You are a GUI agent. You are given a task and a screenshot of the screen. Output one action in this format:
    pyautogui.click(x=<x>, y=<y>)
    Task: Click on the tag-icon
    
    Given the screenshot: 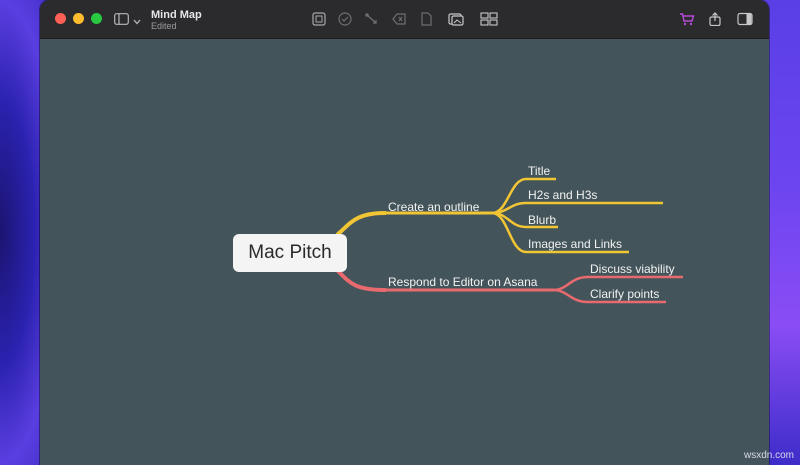 What is the action you would take?
    pyautogui.click(x=399, y=19)
    